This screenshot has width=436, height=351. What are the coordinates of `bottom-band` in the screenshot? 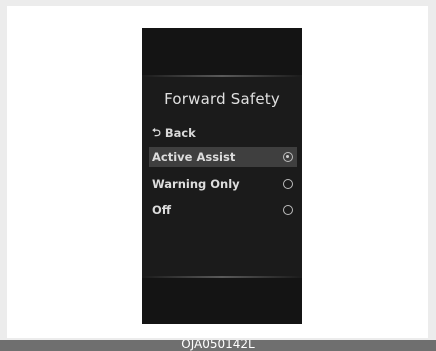 It's located at (222, 301).